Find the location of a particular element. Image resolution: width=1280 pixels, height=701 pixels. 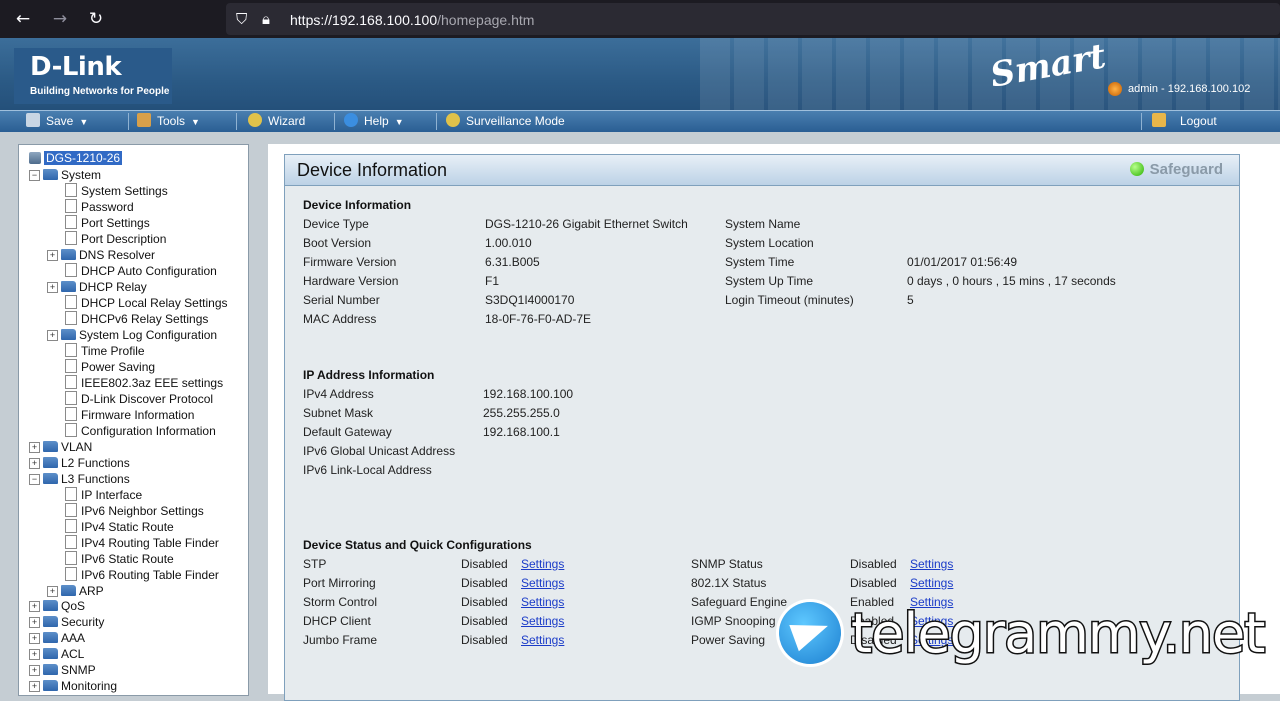

tree-folder-vlan: + VLAN is located at coordinates (60, 447).